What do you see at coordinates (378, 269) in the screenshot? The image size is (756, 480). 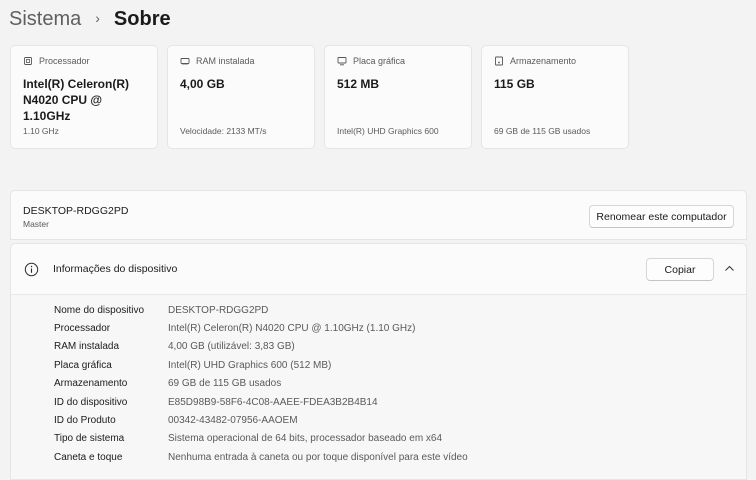 I see `device-specifications-header: Informações do dispositivo Copiar` at bounding box center [378, 269].